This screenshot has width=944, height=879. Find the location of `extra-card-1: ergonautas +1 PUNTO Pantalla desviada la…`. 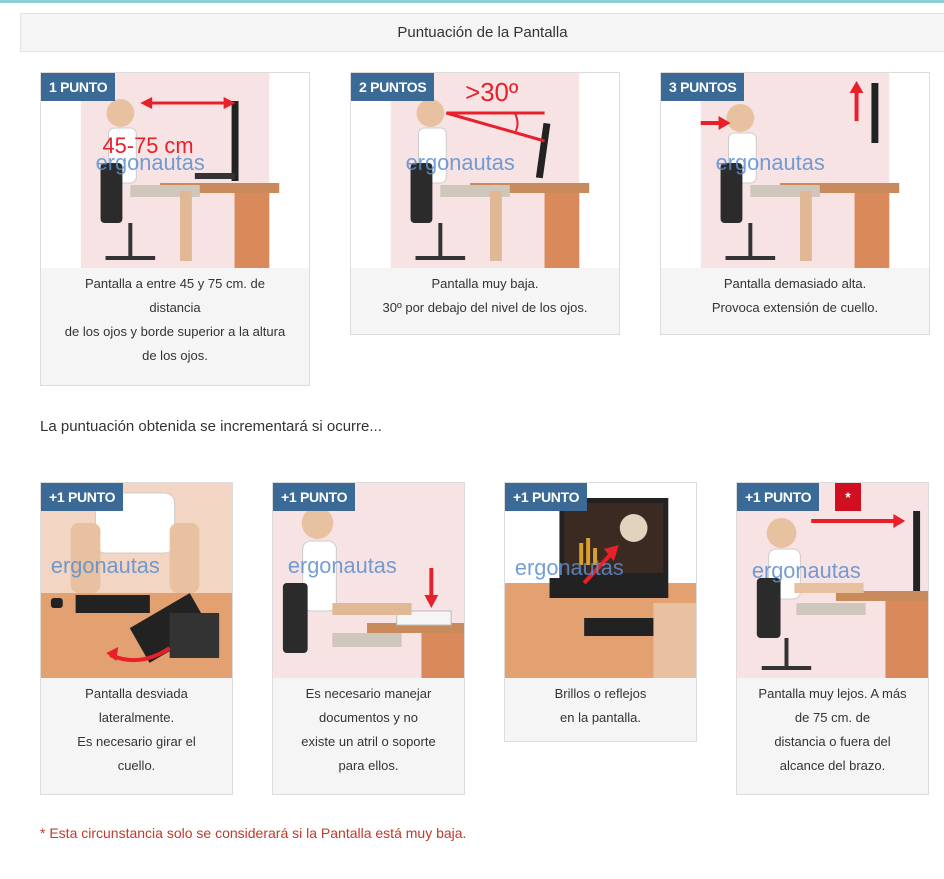

extra-card-1: ergonautas +1 PUNTO Pantalla desviada la… is located at coordinates (136, 638).